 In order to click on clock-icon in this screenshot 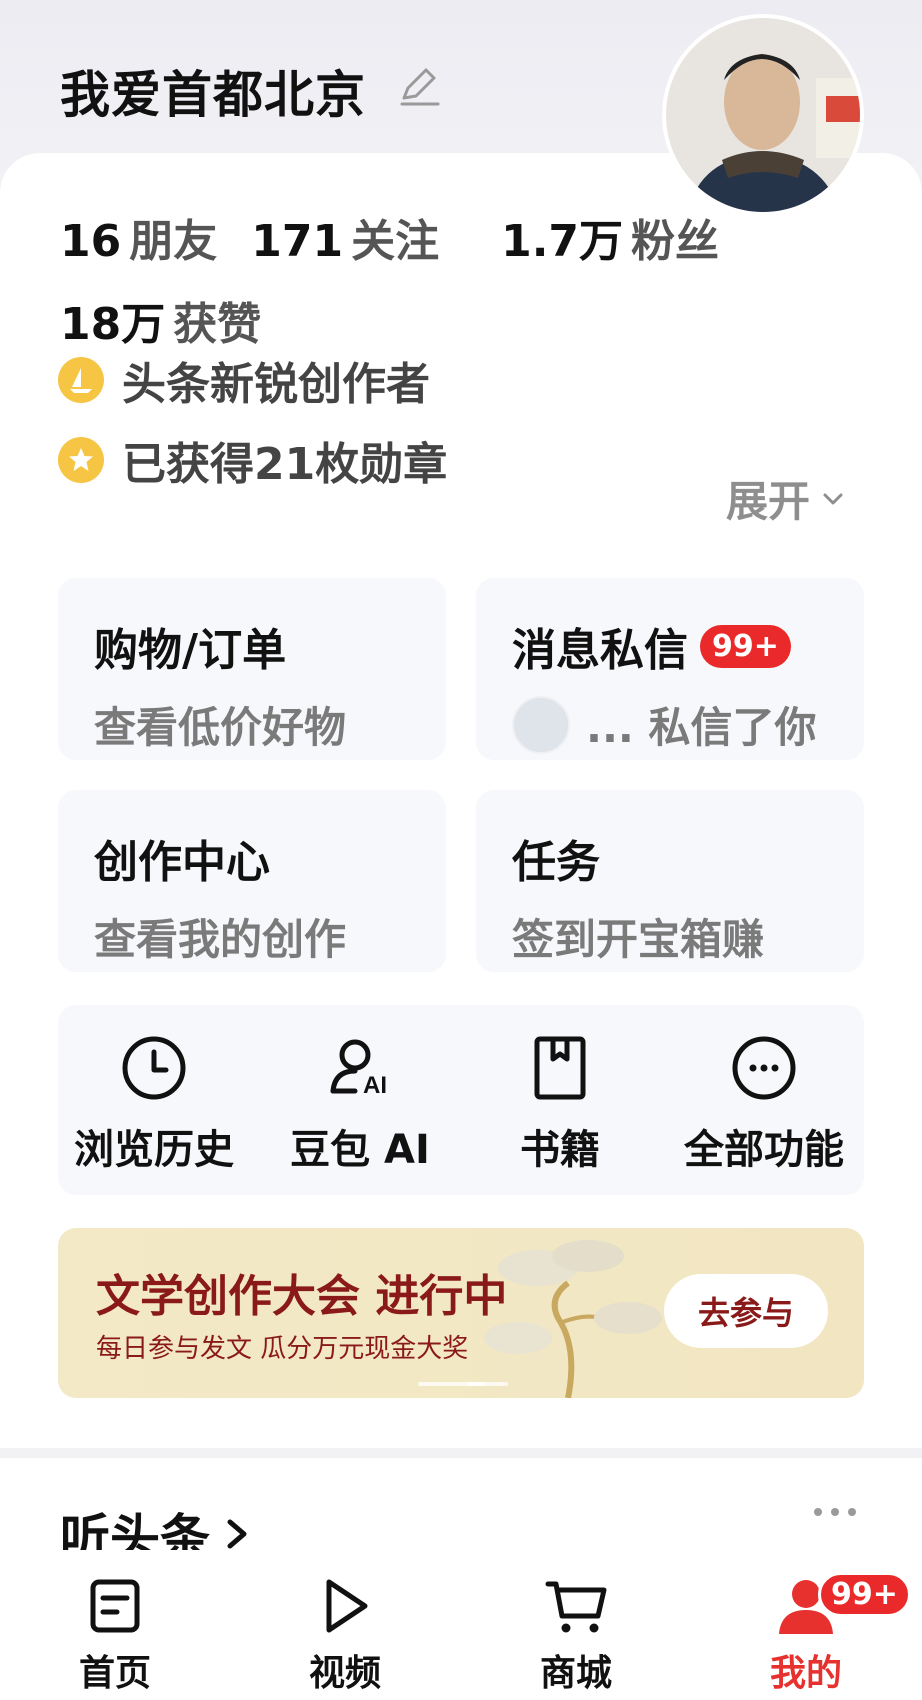, I will do `click(154, 1068)`.